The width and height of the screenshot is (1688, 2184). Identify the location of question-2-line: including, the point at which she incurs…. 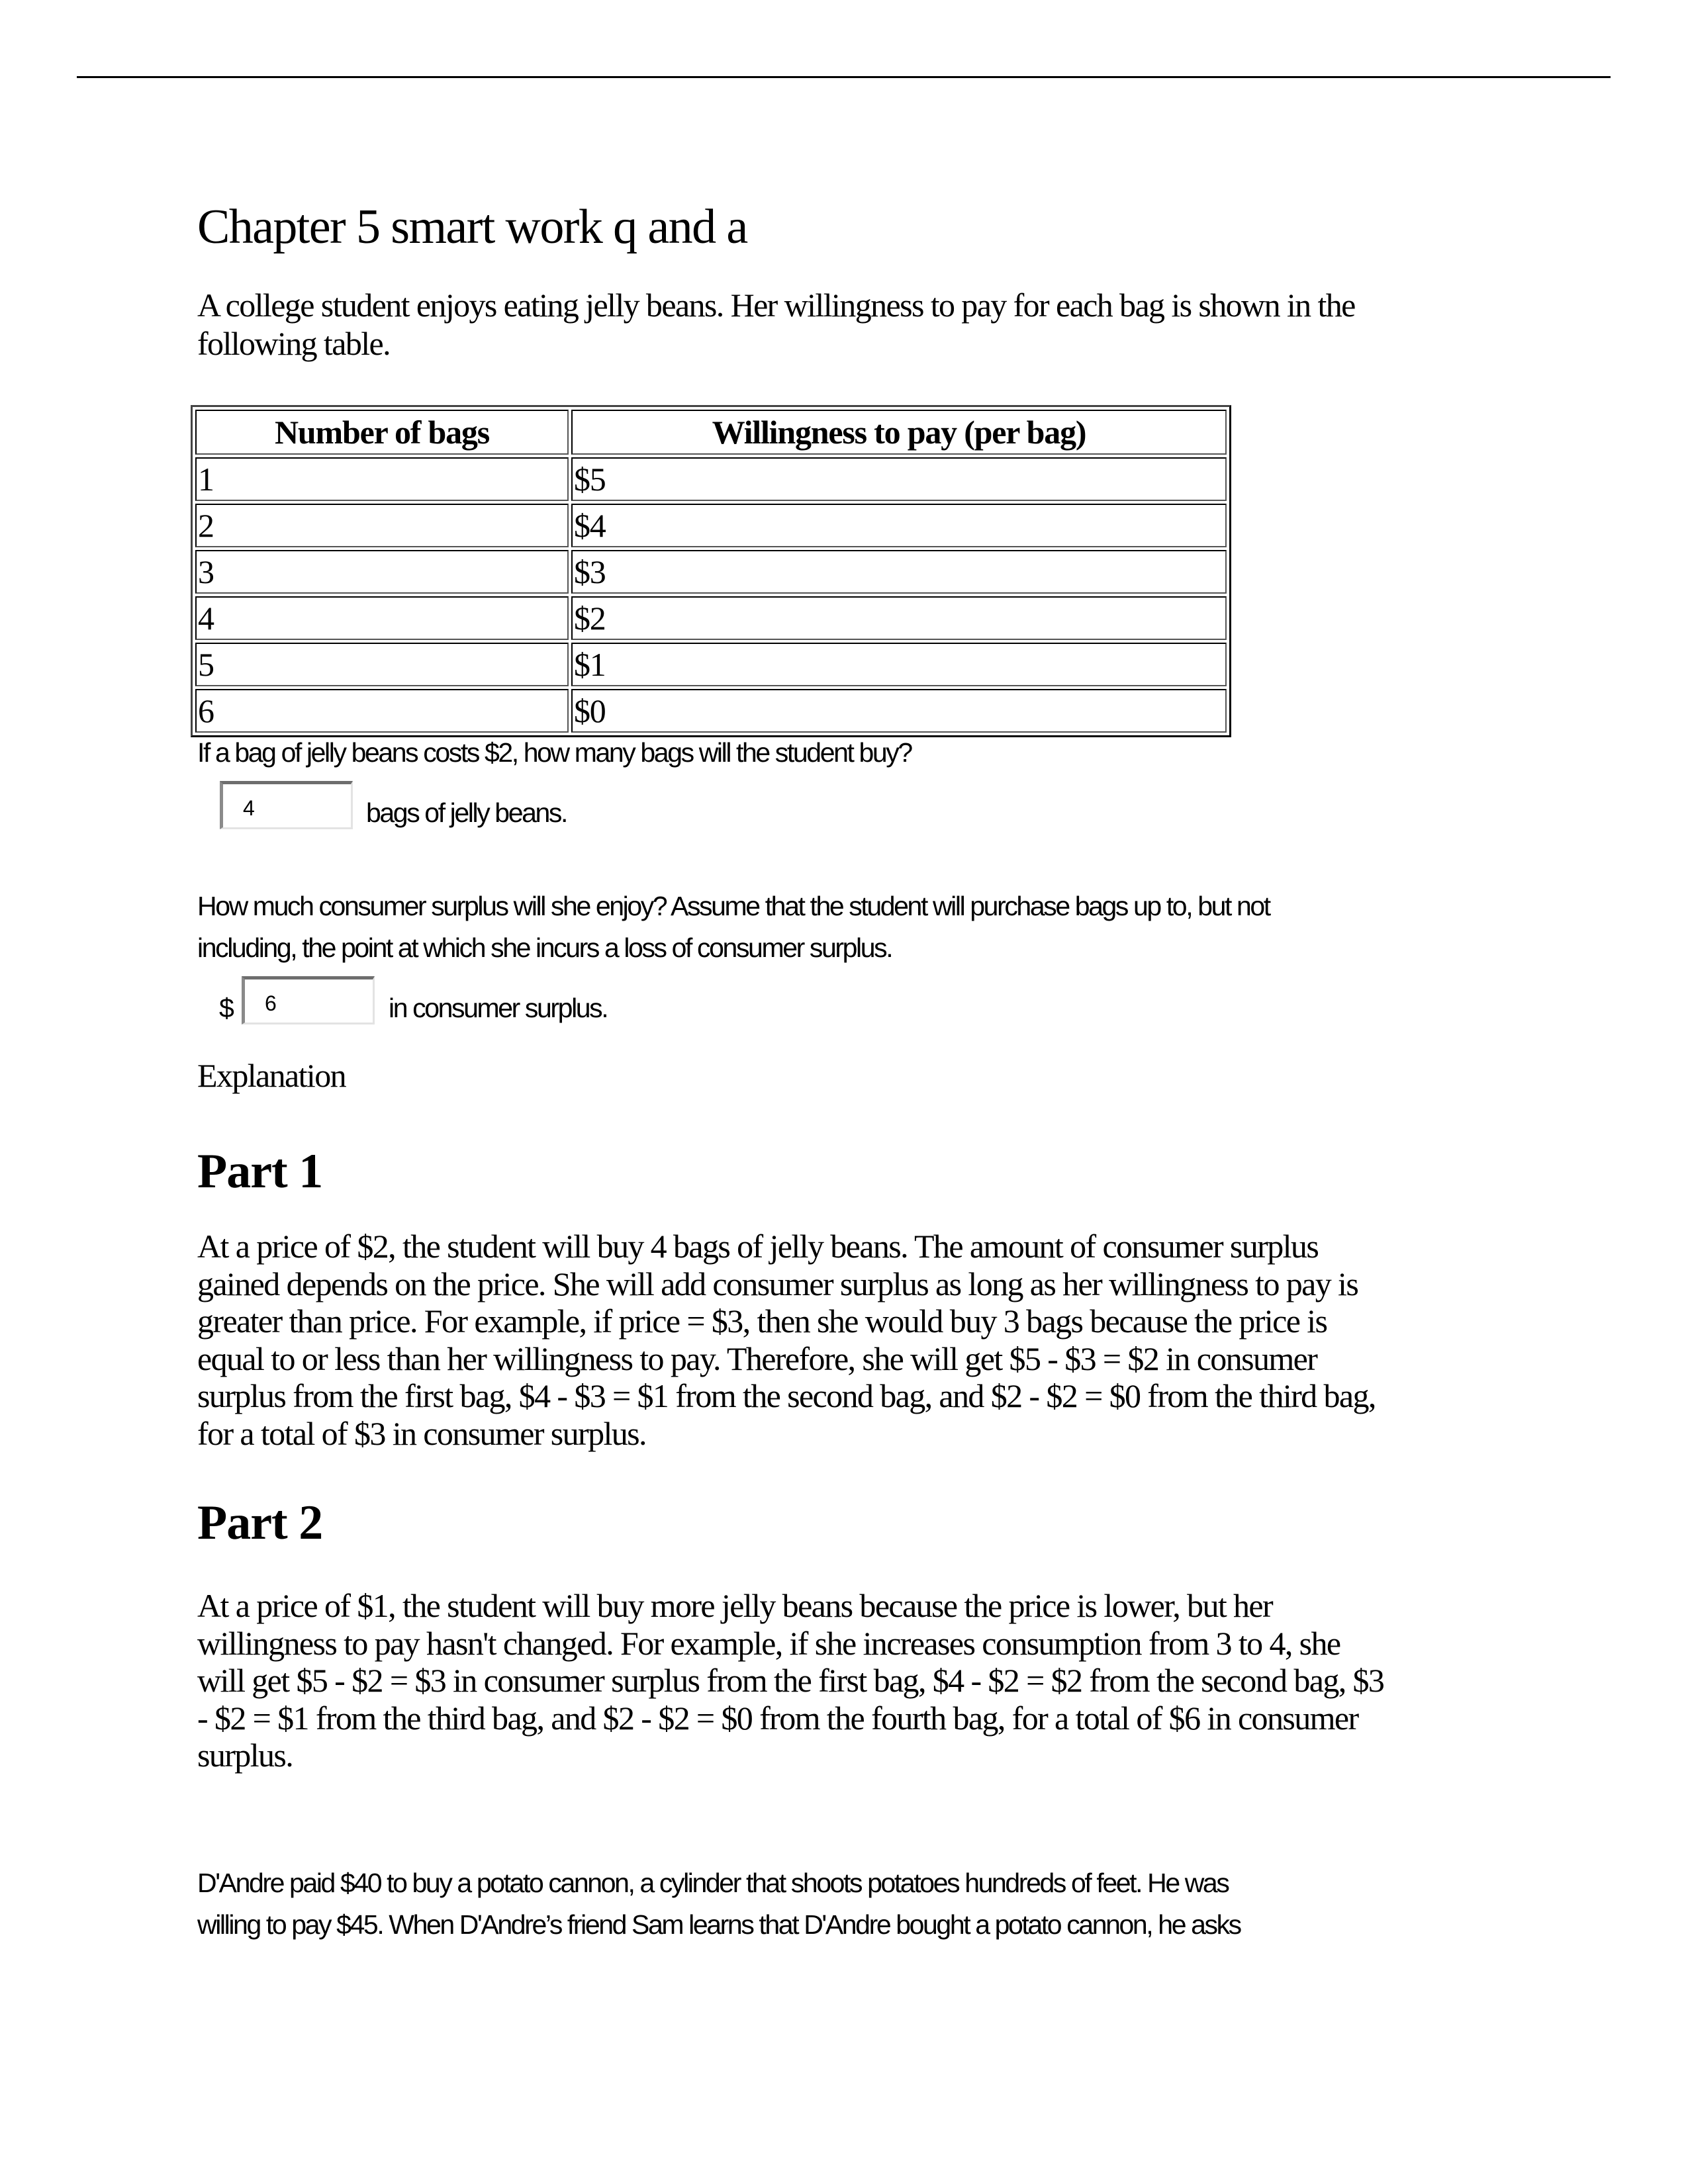
(545, 948).